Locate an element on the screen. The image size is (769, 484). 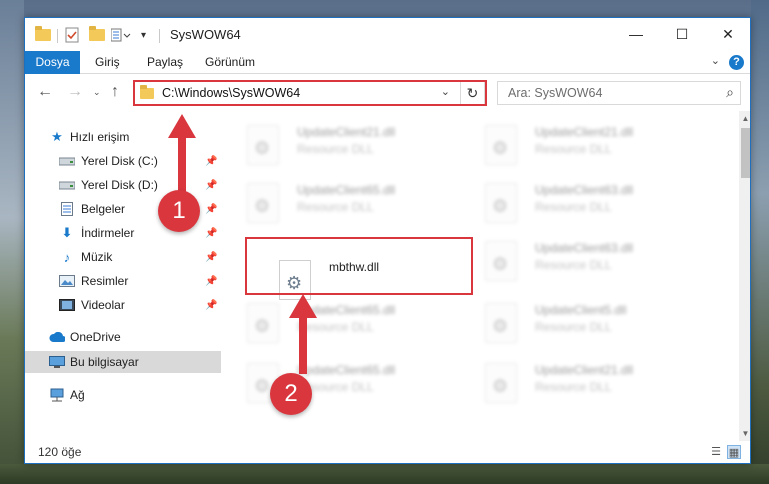
large-icons-view-icon: ▦ is located at coordinates (734, 452).